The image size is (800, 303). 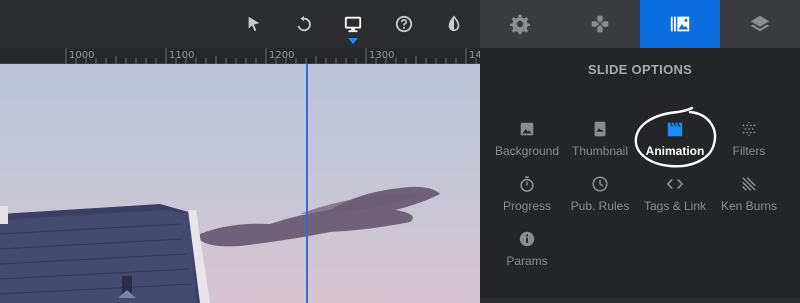 I want to click on gamepad-icon, so click(x=600, y=24).